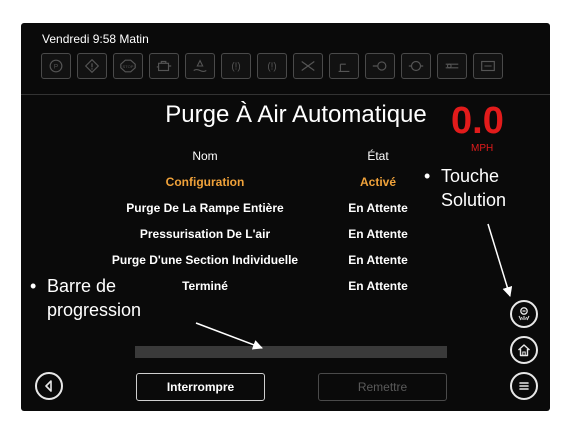 The width and height of the screenshot is (570, 427). What do you see at coordinates (229, 336) in the screenshot?
I see `arrow-progress` at bounding box center [229, 336].